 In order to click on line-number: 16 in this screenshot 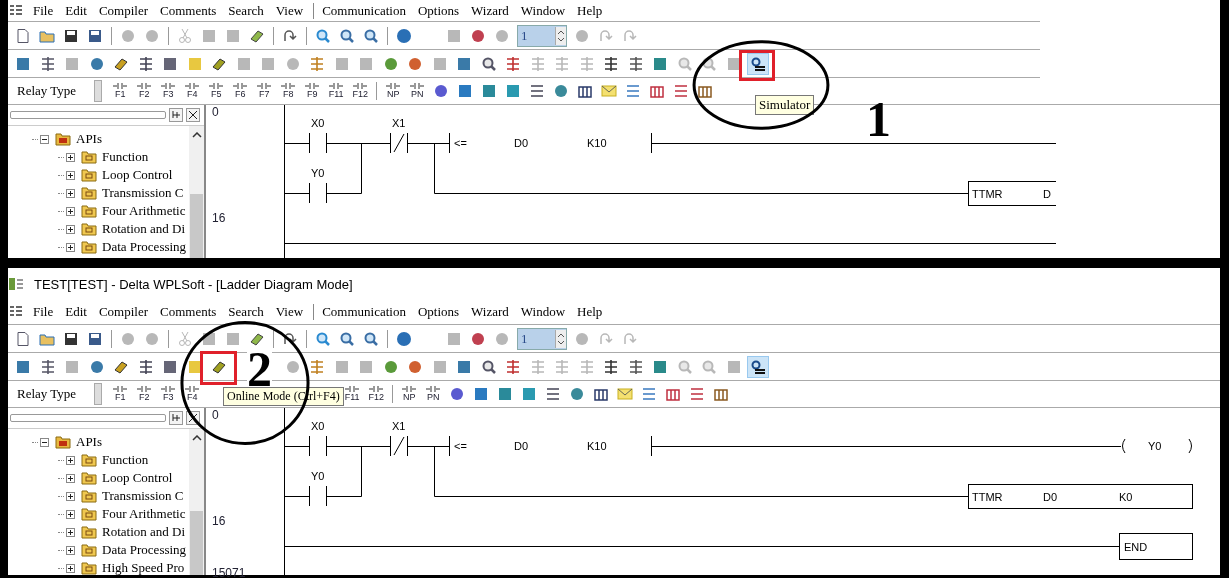, I will do `click(219, 218)`.